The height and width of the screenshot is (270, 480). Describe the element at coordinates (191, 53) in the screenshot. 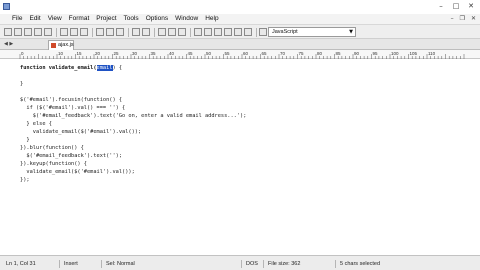

I see `ruler-label: 45` at that location.